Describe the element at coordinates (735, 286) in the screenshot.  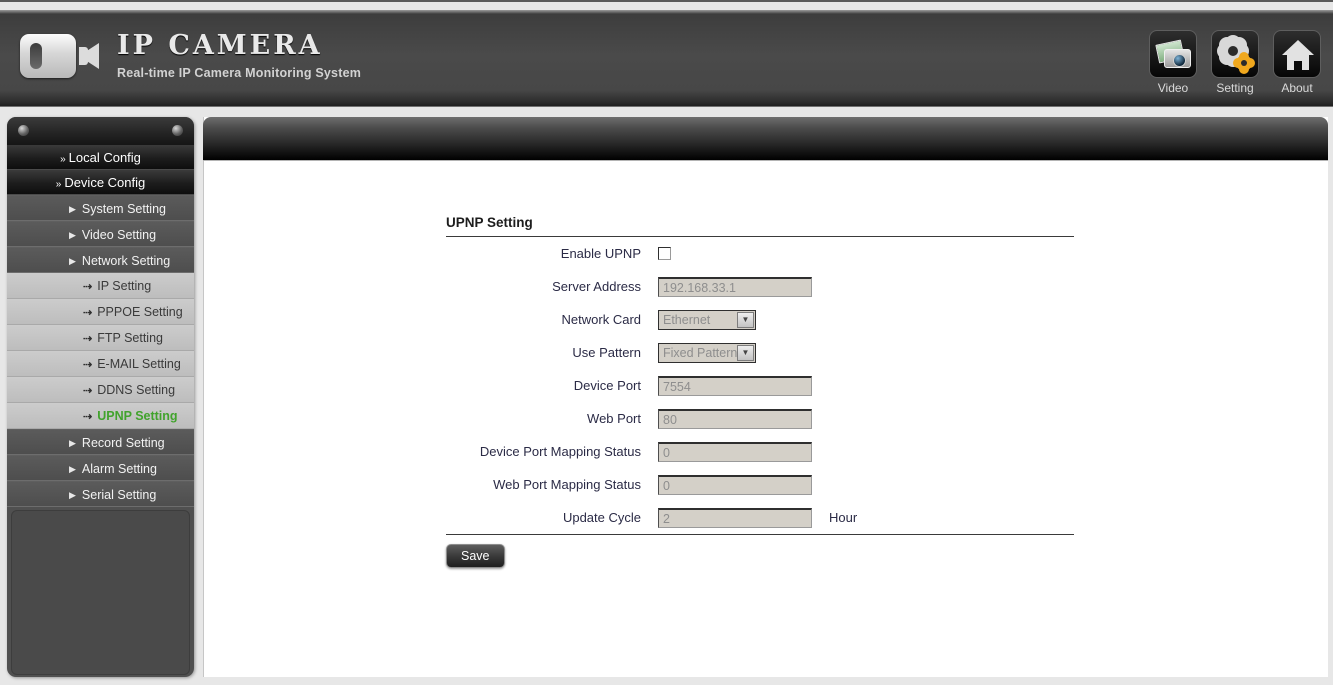
I see `input-server-address: 192.168.33.1` at that location.